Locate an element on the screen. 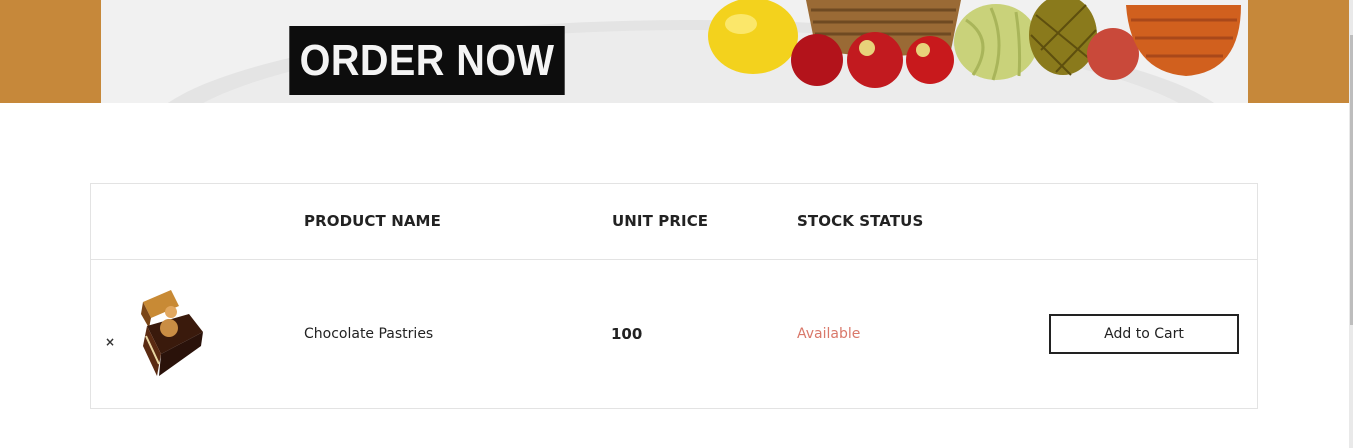 This screenshot has width=1353, height=448. unit-price: 100 is located at coordinates (627, 334).